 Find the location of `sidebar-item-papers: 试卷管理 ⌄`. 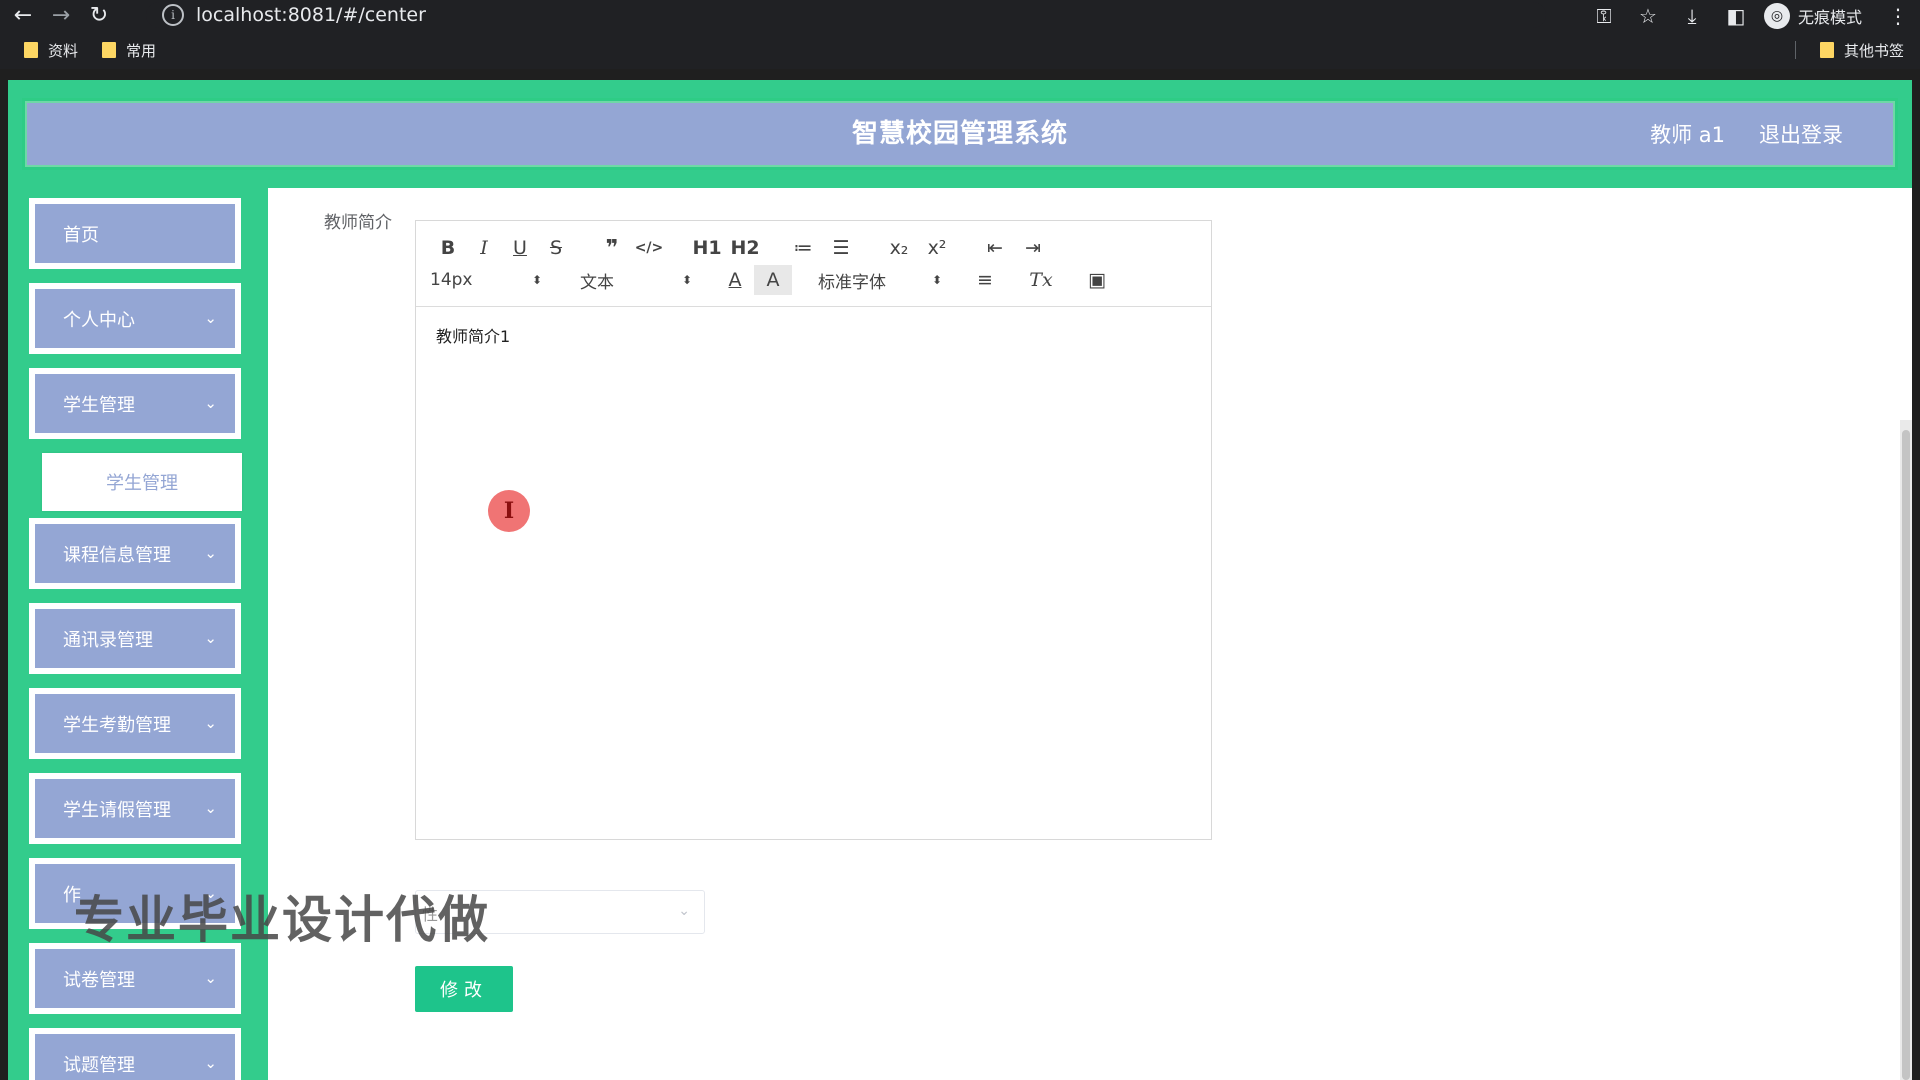

sidebar-item-papers: 试卷管理 ⌄ is located at coordinates (135, 978).